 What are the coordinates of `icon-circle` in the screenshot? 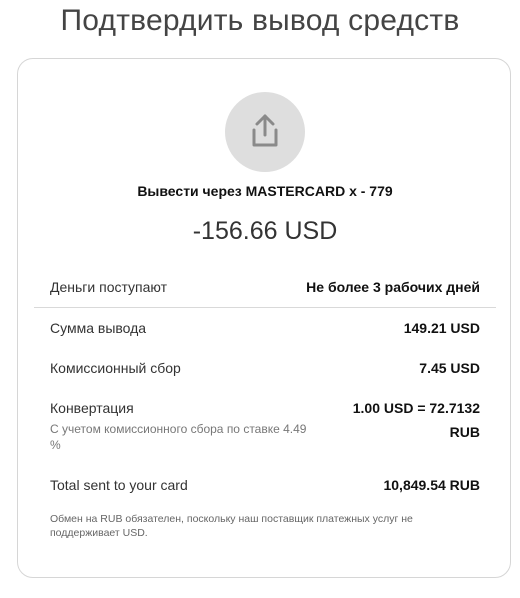 It's located at (265, 132).